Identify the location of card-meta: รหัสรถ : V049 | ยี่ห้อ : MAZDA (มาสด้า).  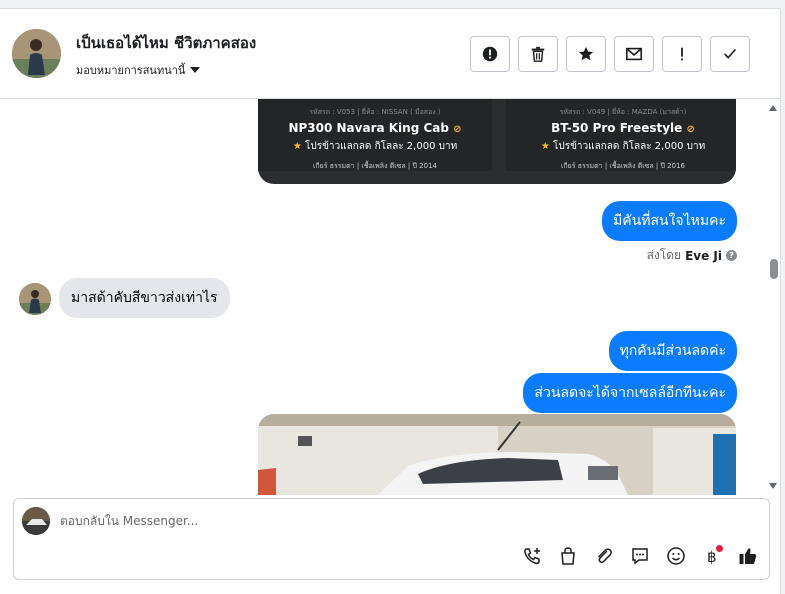
(623, 112).